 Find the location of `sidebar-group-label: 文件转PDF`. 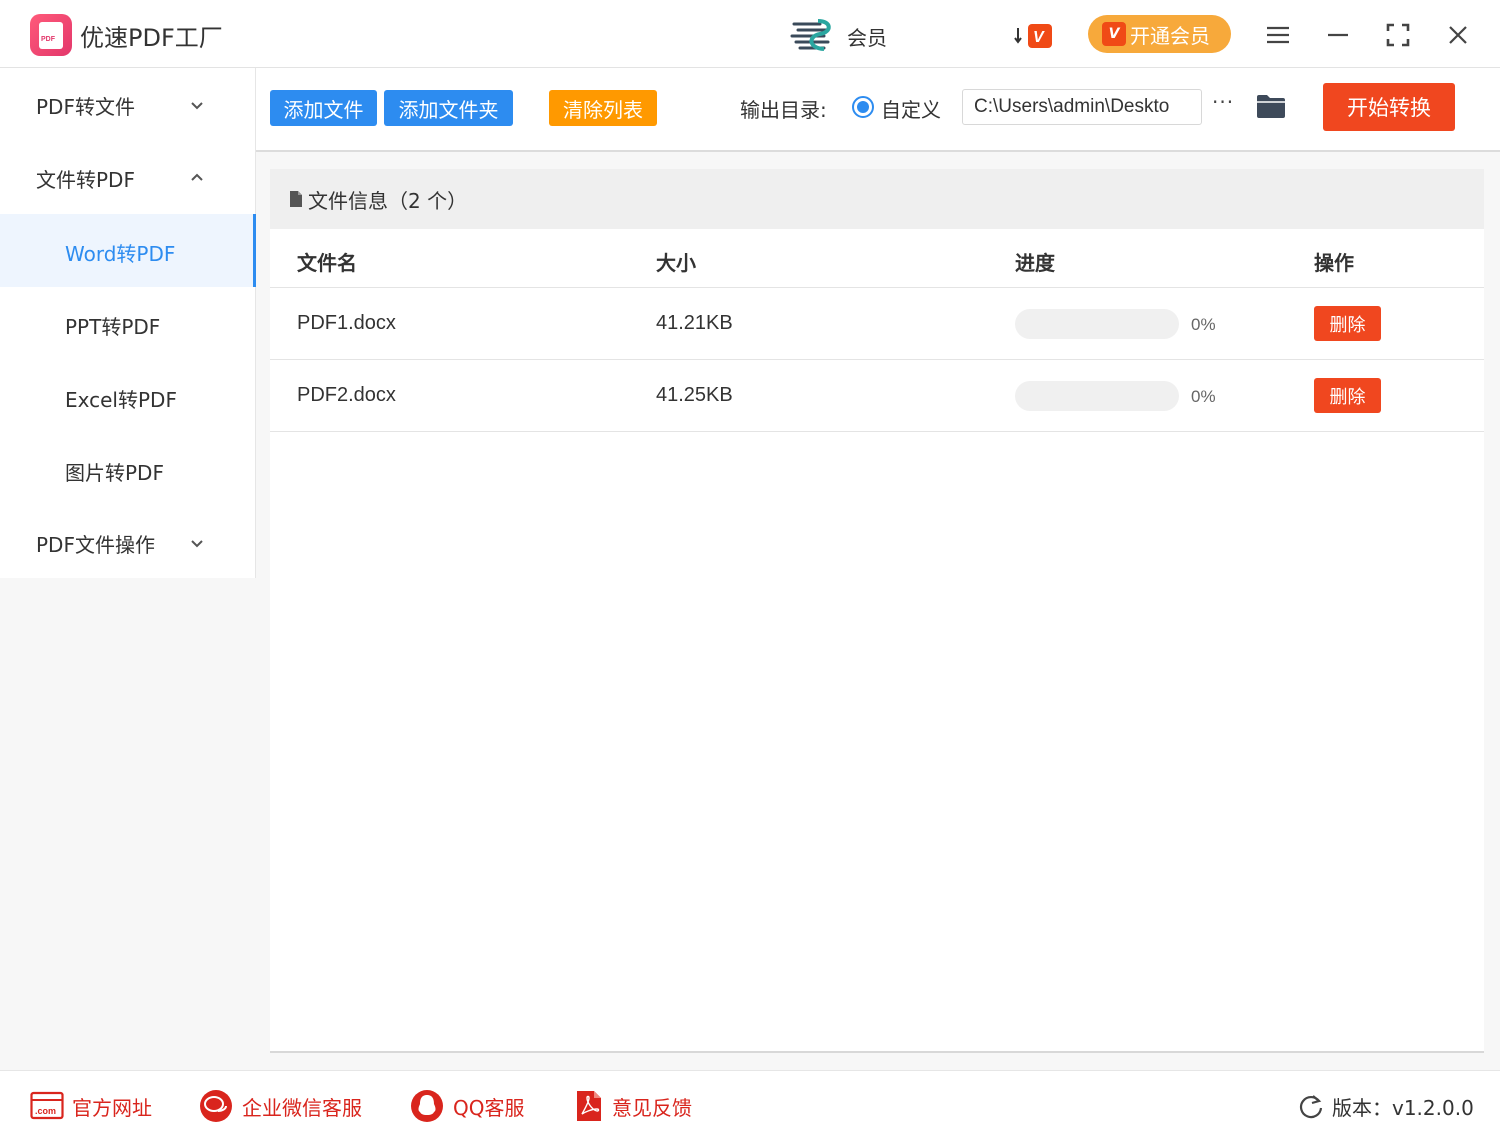

sidebar-group-label: 文件转PDF is located at coordinates (85, 180).